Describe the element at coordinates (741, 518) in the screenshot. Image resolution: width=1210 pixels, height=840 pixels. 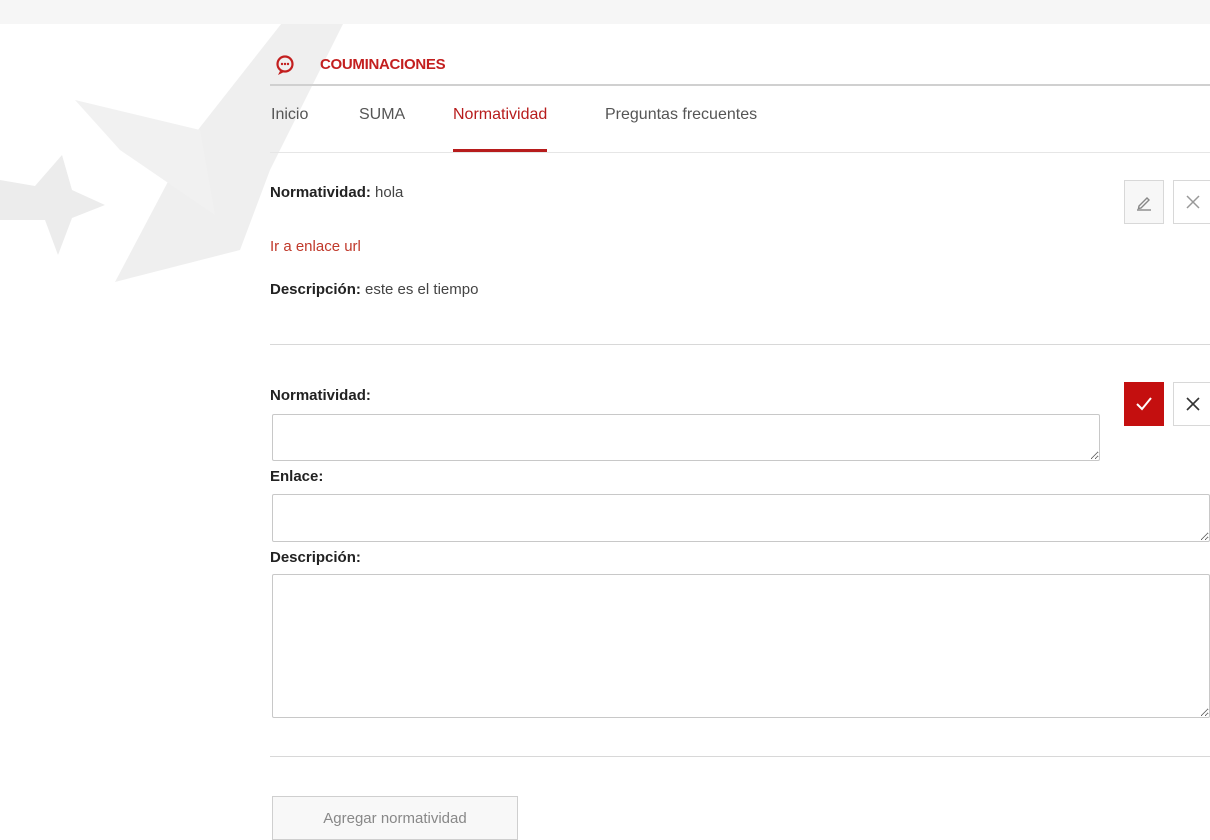
I see `enlace-input` at that location.